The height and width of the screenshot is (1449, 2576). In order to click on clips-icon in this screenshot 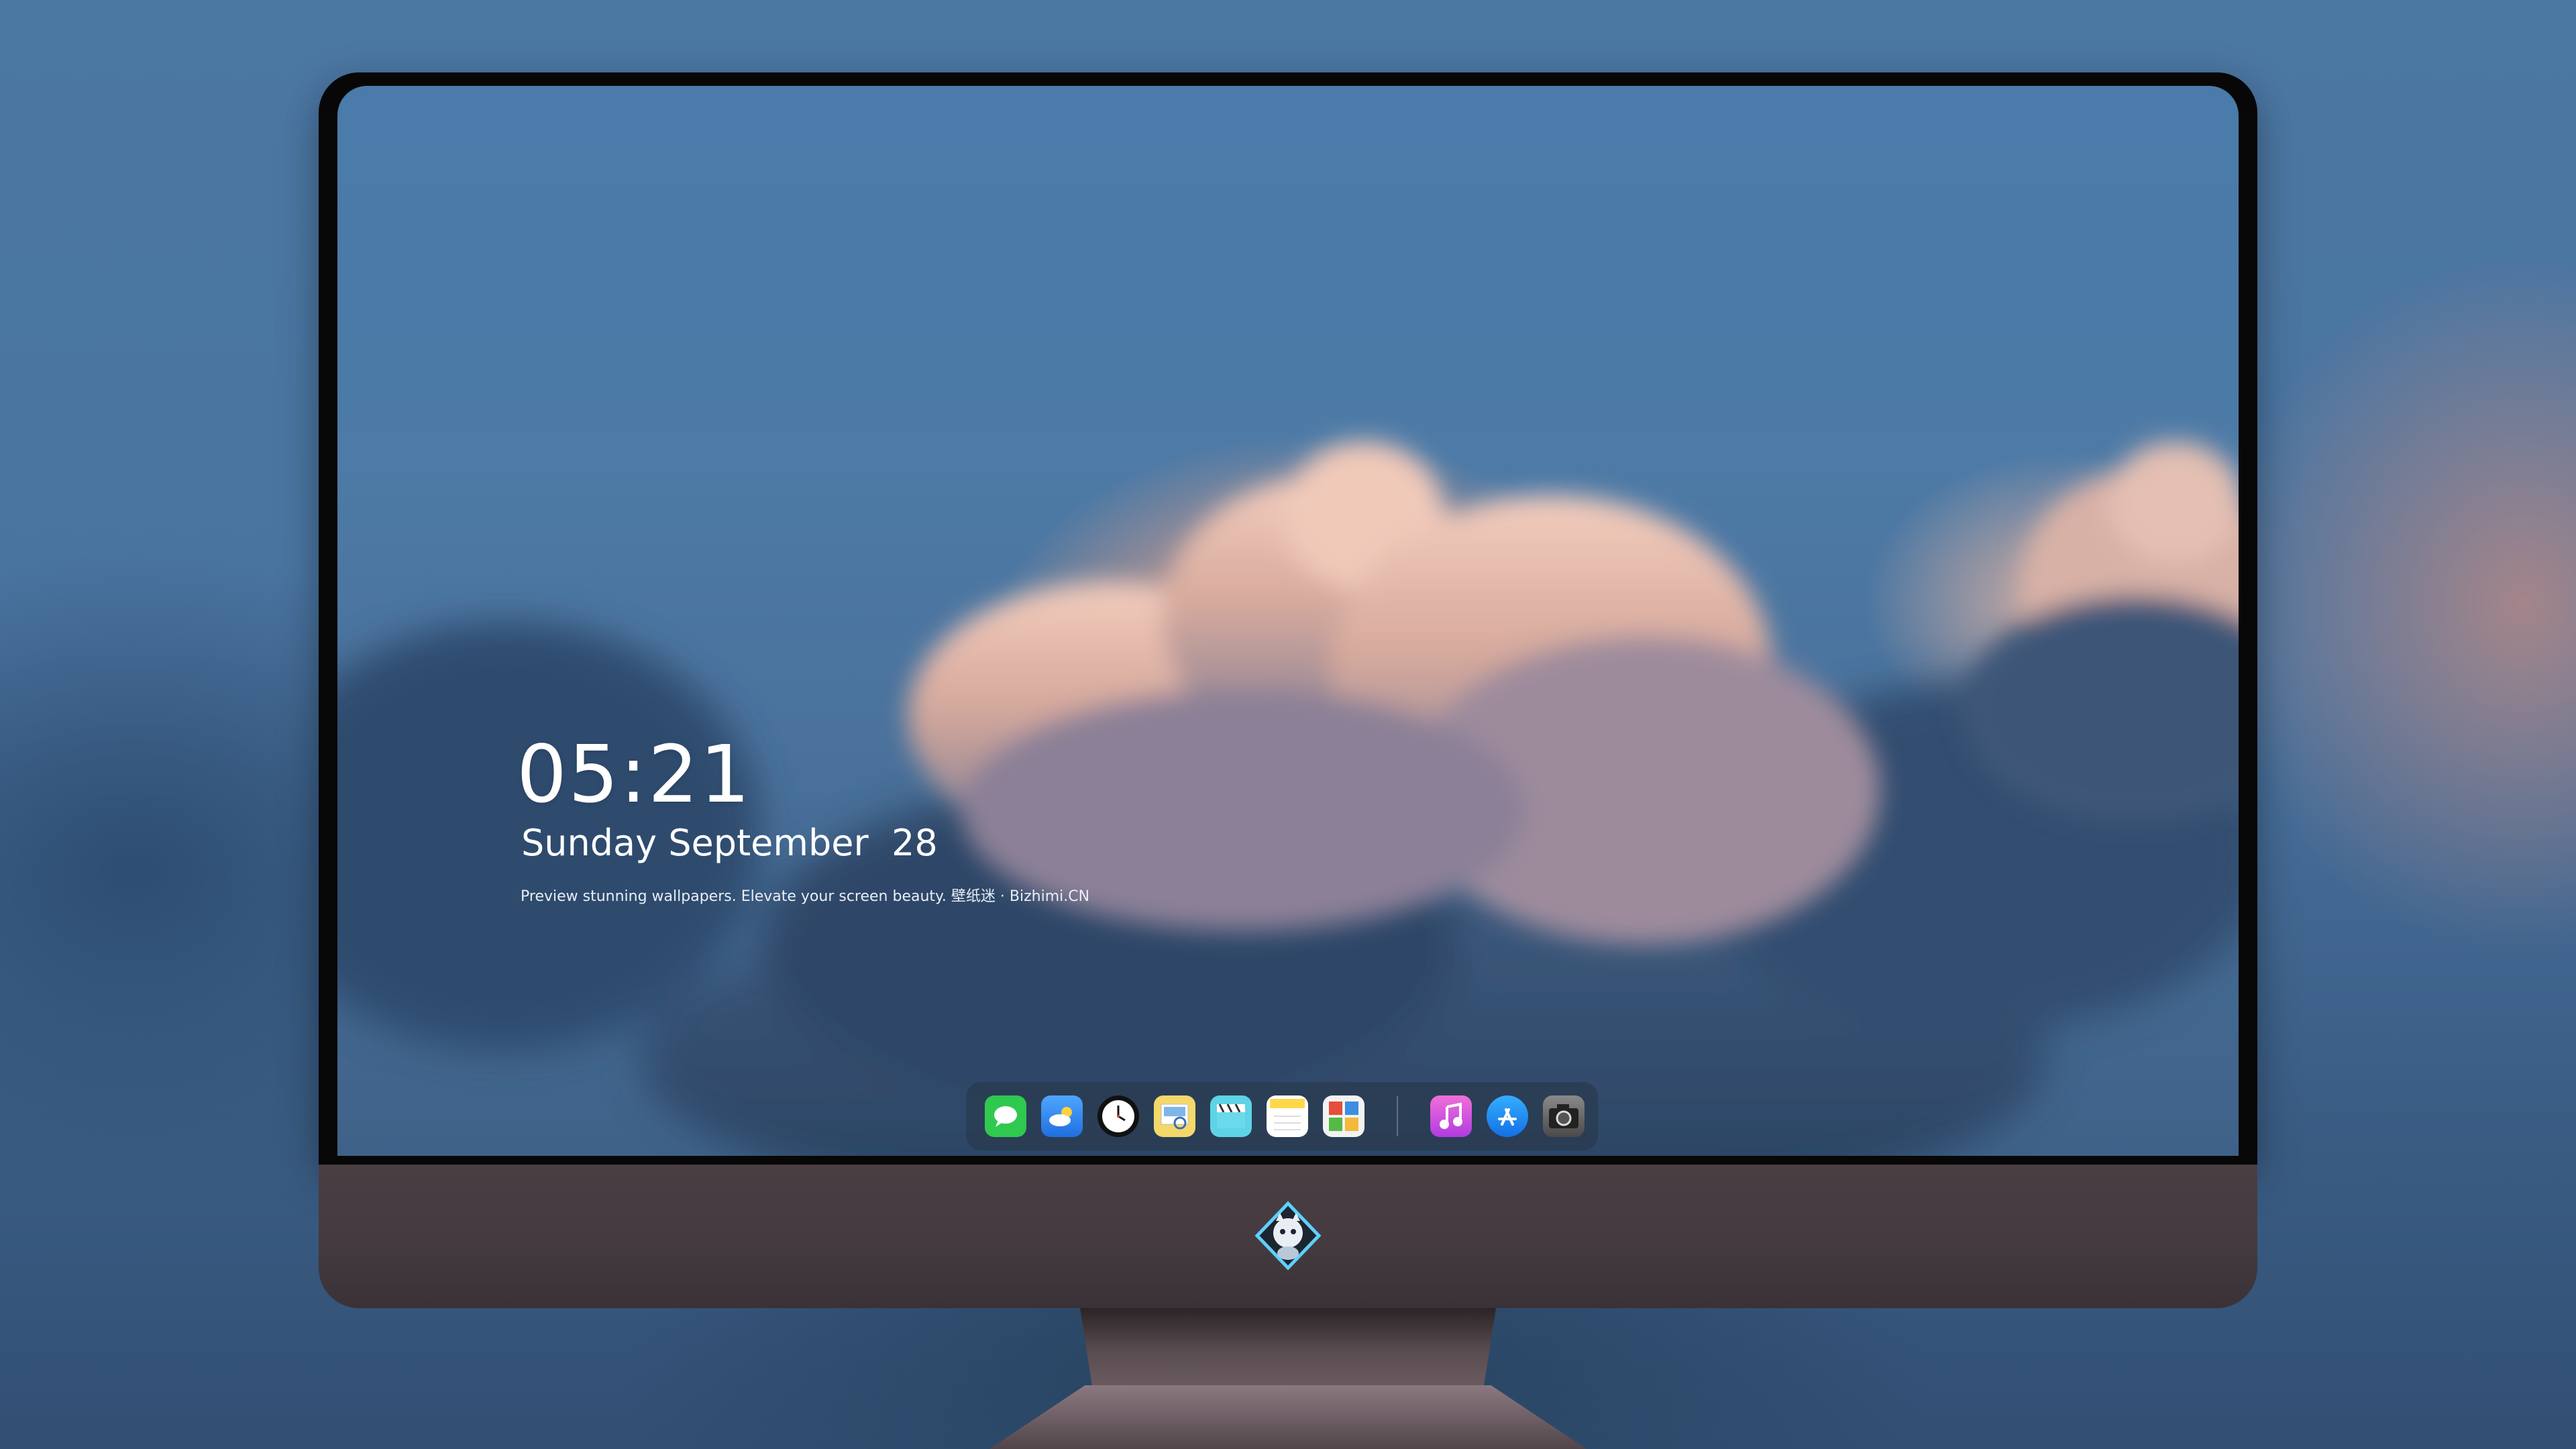, I will do `click(1231, 1116)`.